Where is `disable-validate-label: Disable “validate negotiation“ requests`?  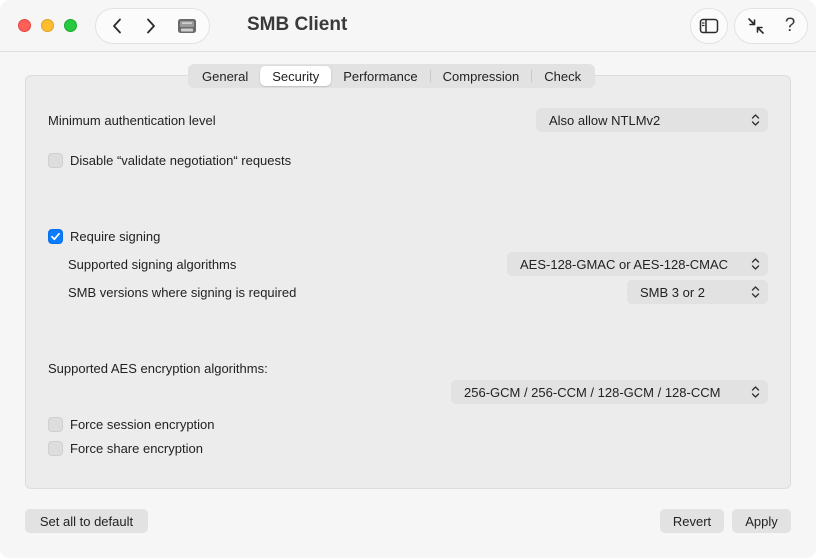
disable-validate-label: Disable “validate negotiation“ requests is located at coordinates (181, 160).